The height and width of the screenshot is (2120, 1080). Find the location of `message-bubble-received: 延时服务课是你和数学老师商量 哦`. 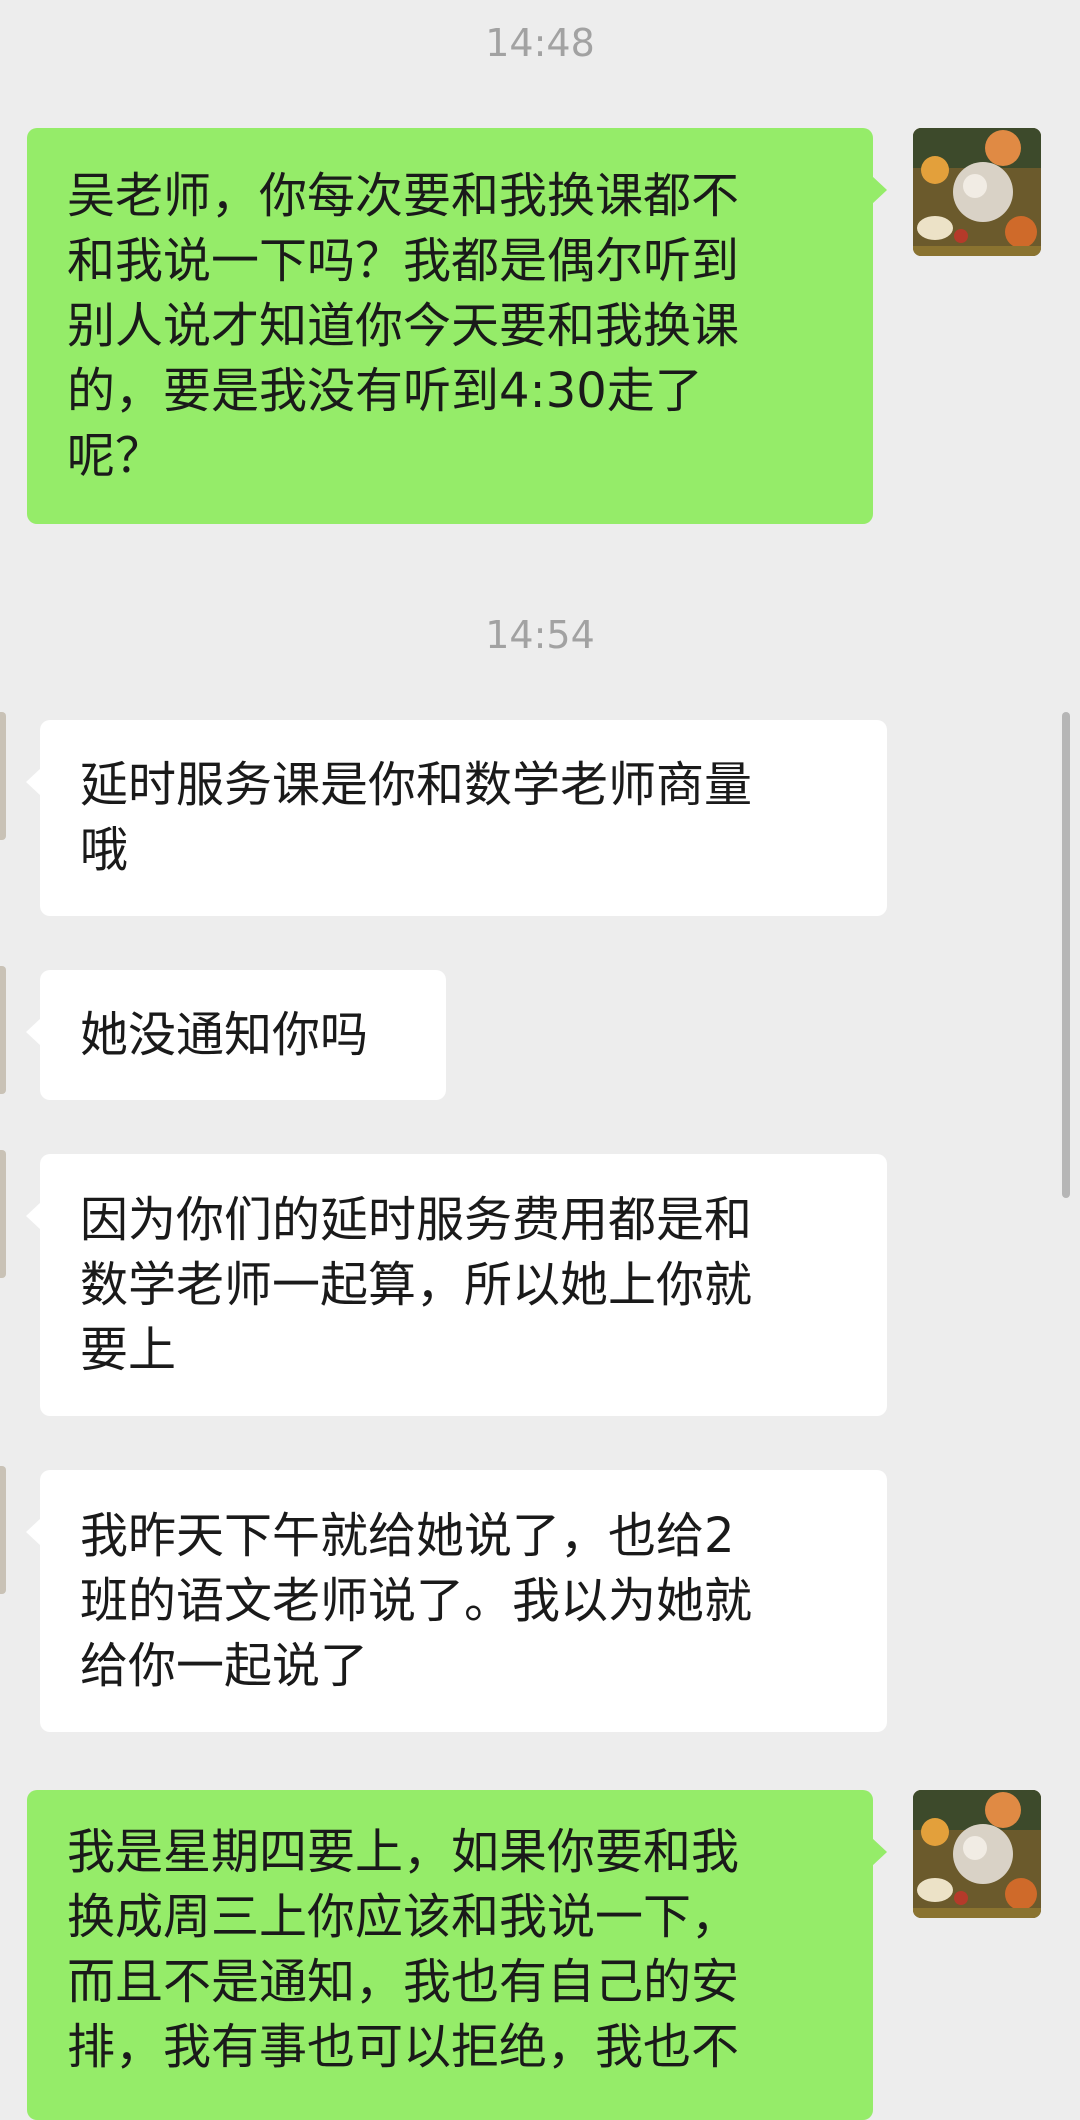

message-bubble-received: 延时服务课是你和数学老师商量 哦 is located at coordinates (456, 818).